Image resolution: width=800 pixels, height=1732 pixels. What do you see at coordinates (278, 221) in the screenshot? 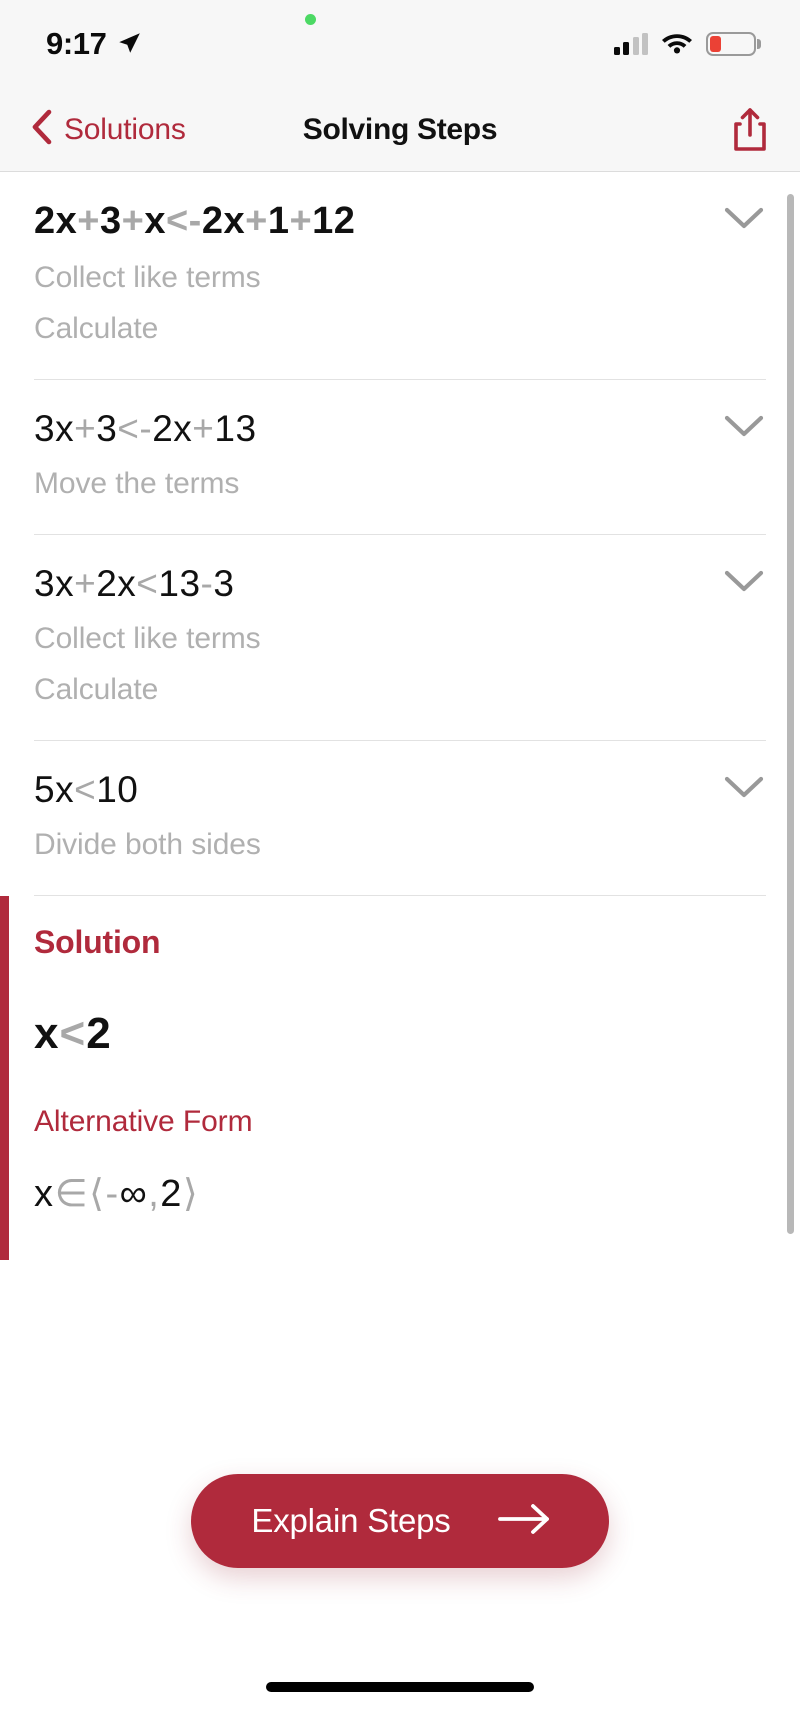
I see `math-term: 1` at bounding box center [278, 221].